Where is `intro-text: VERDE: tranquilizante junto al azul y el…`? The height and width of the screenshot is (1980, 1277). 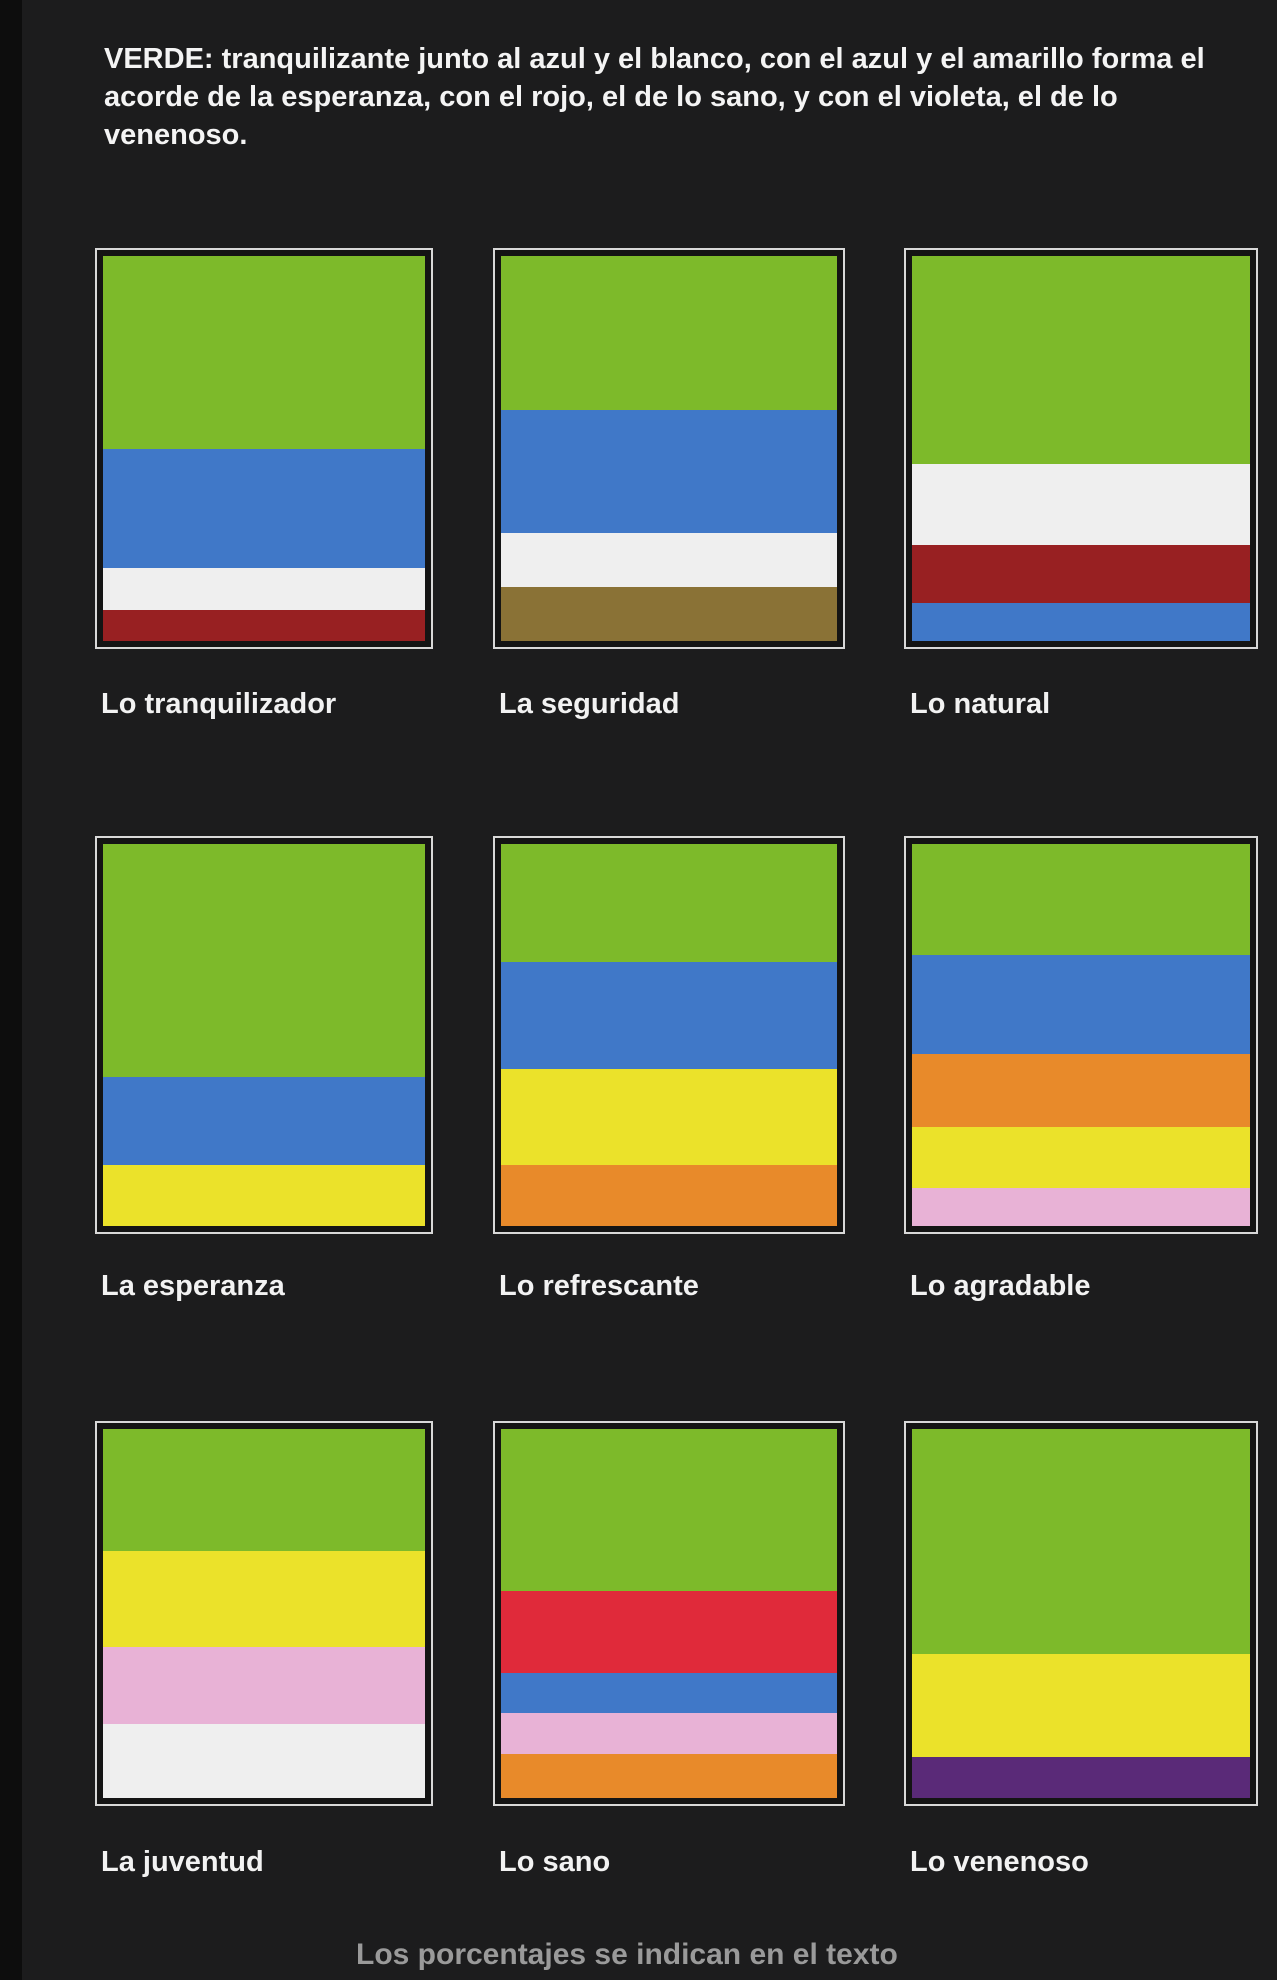 intro-text: VERDE: tranquilizante junto al azul y el… is located at coordinates (654, 97).